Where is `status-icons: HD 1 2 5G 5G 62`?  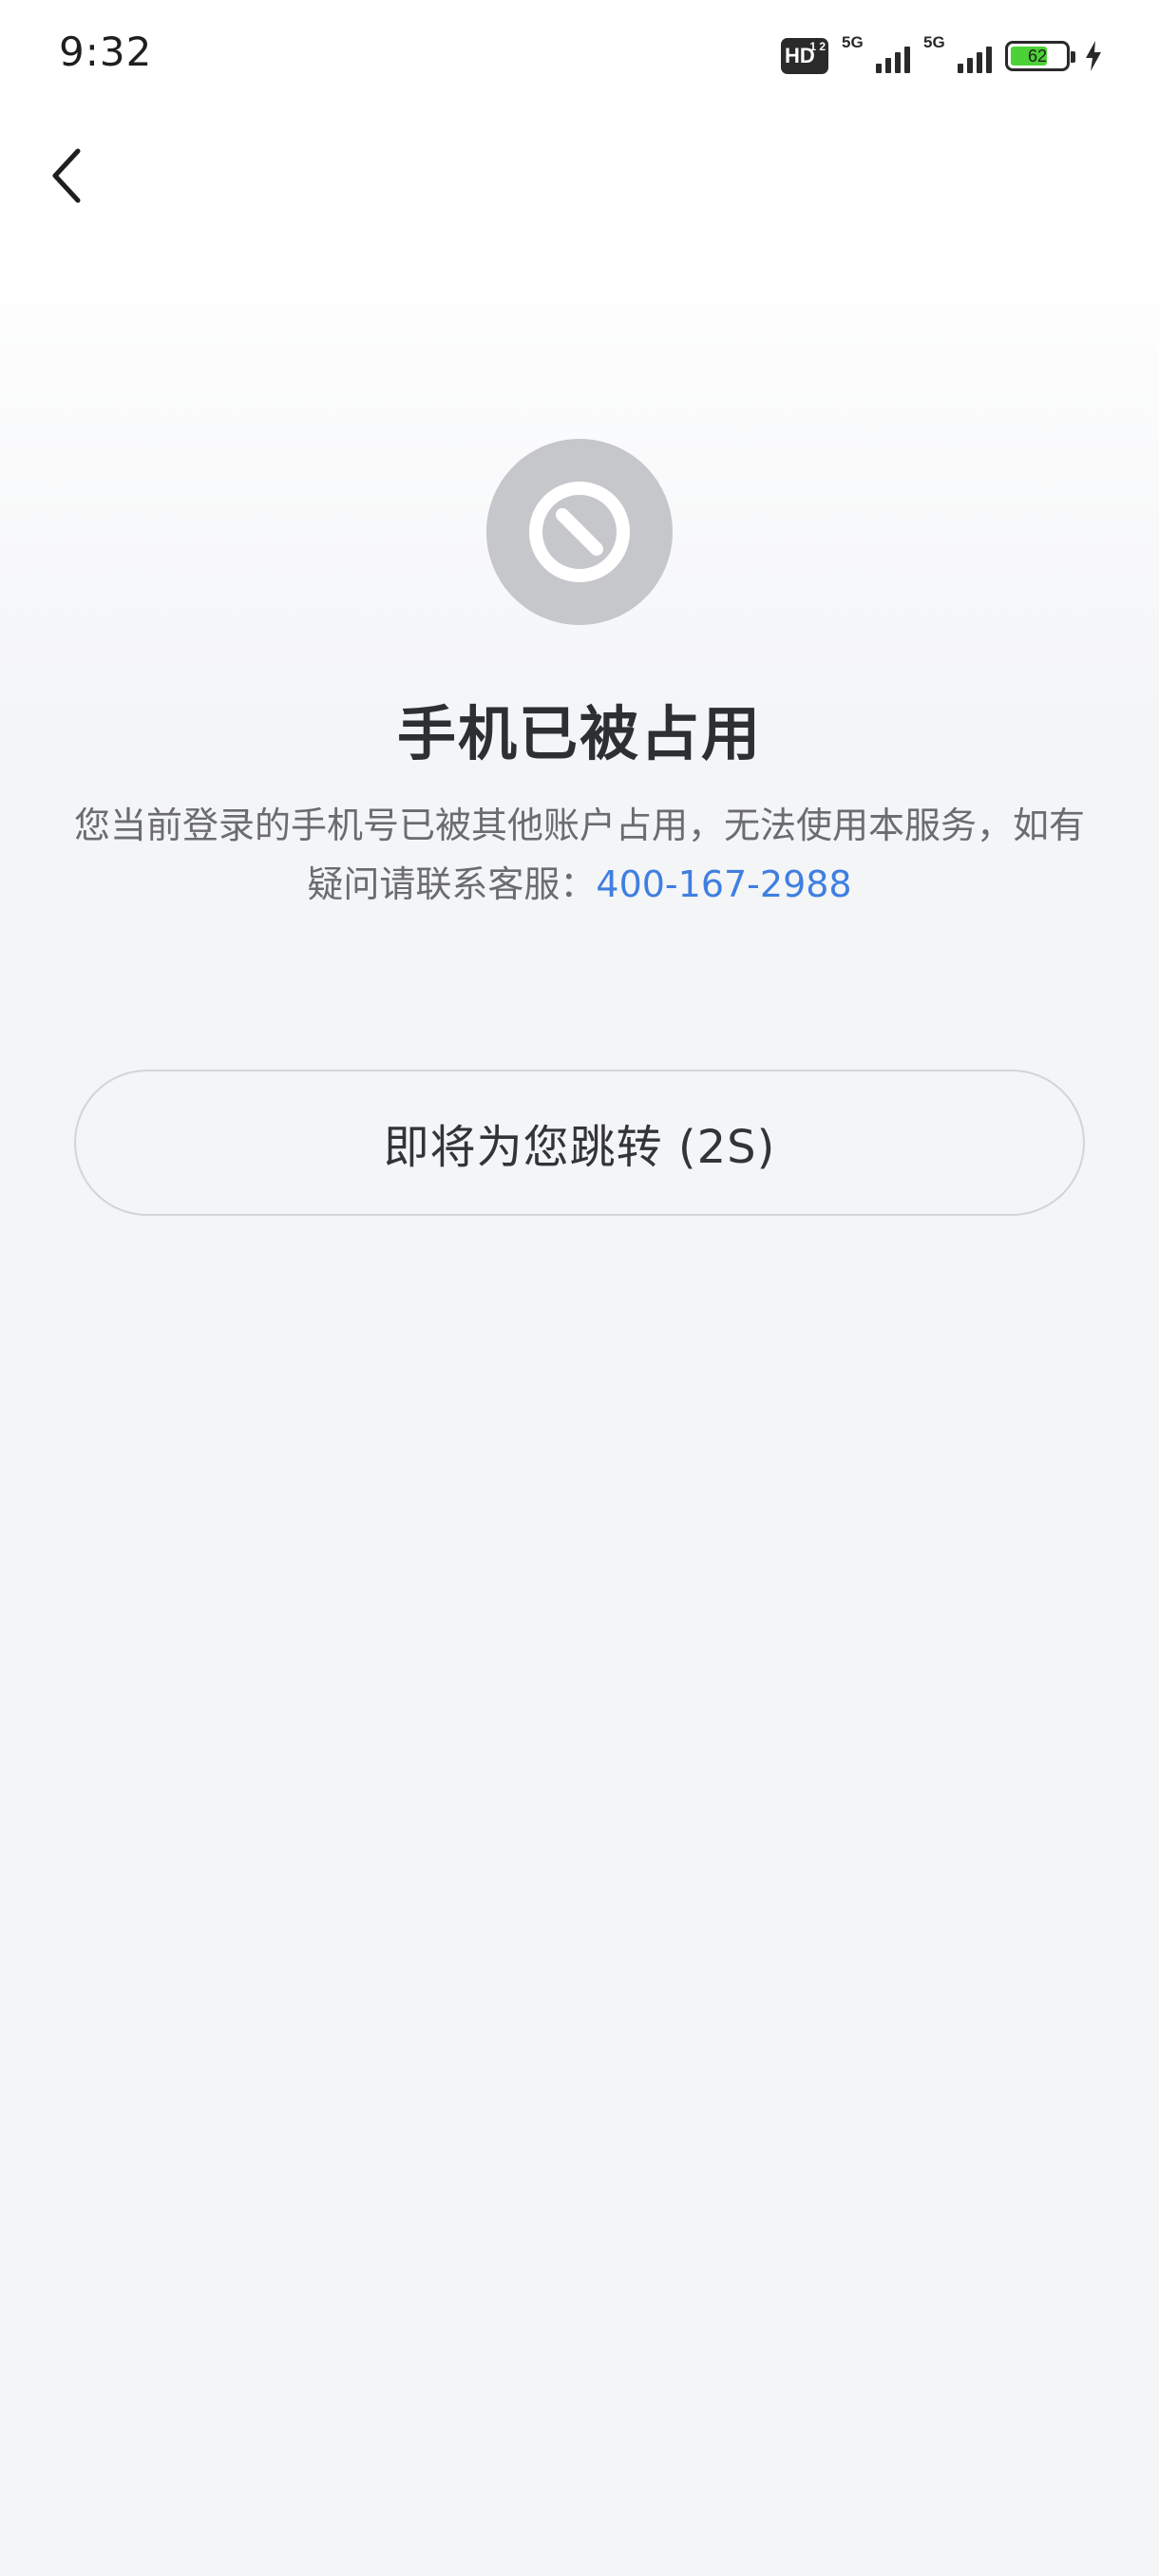
status-icons: HD 1 2 5G 5G 62 is located at coordinates (942, 54).